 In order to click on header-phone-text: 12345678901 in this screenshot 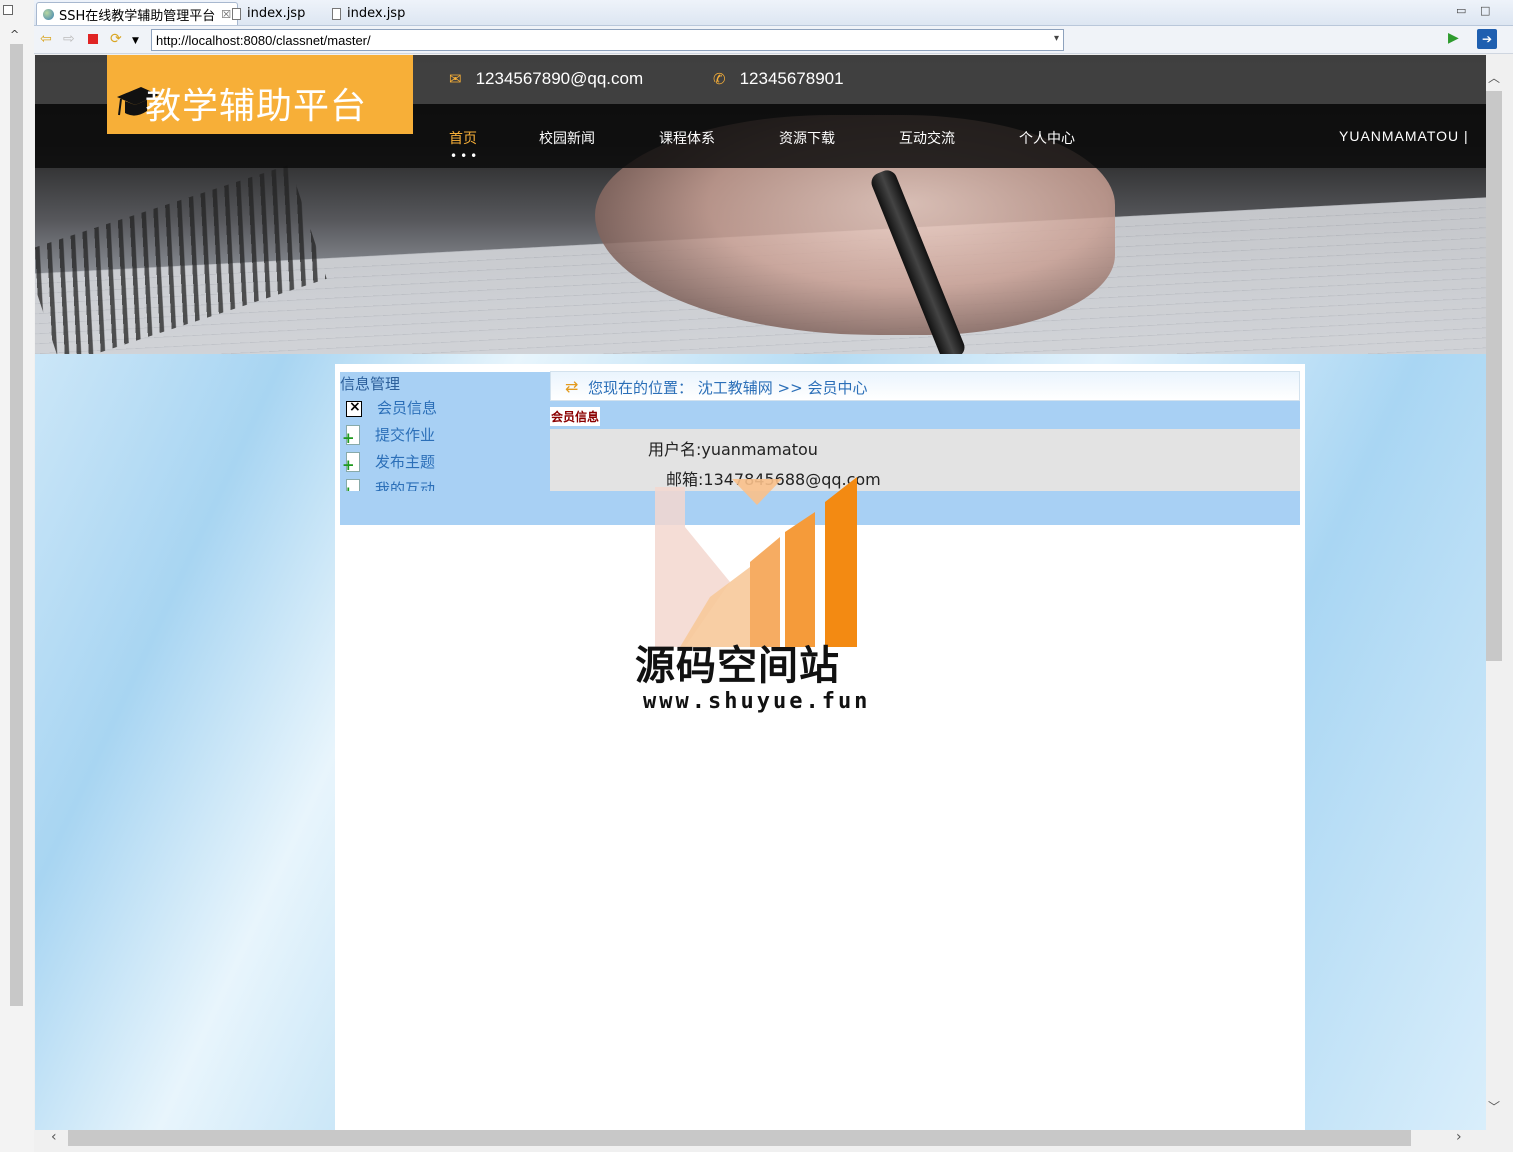, I will do `click(791, 78)`.